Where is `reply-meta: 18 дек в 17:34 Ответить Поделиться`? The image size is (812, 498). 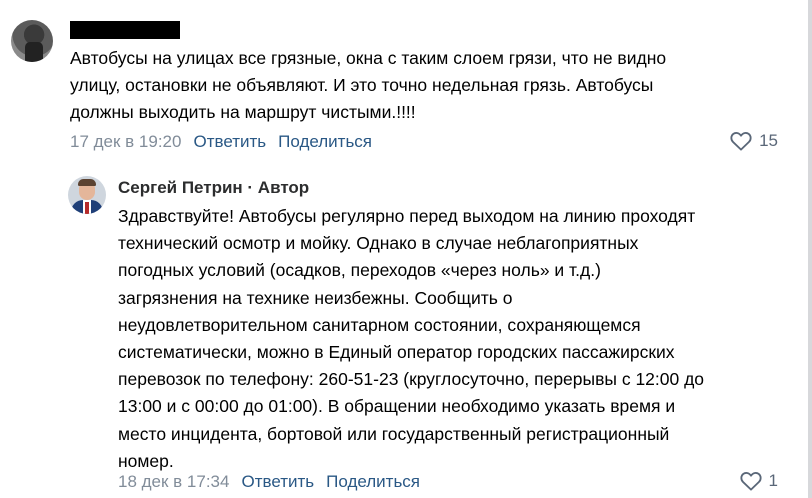 reply-meta: 18 дек в 17:34 Ответить Поделиться is located at coordinates (269, 482).